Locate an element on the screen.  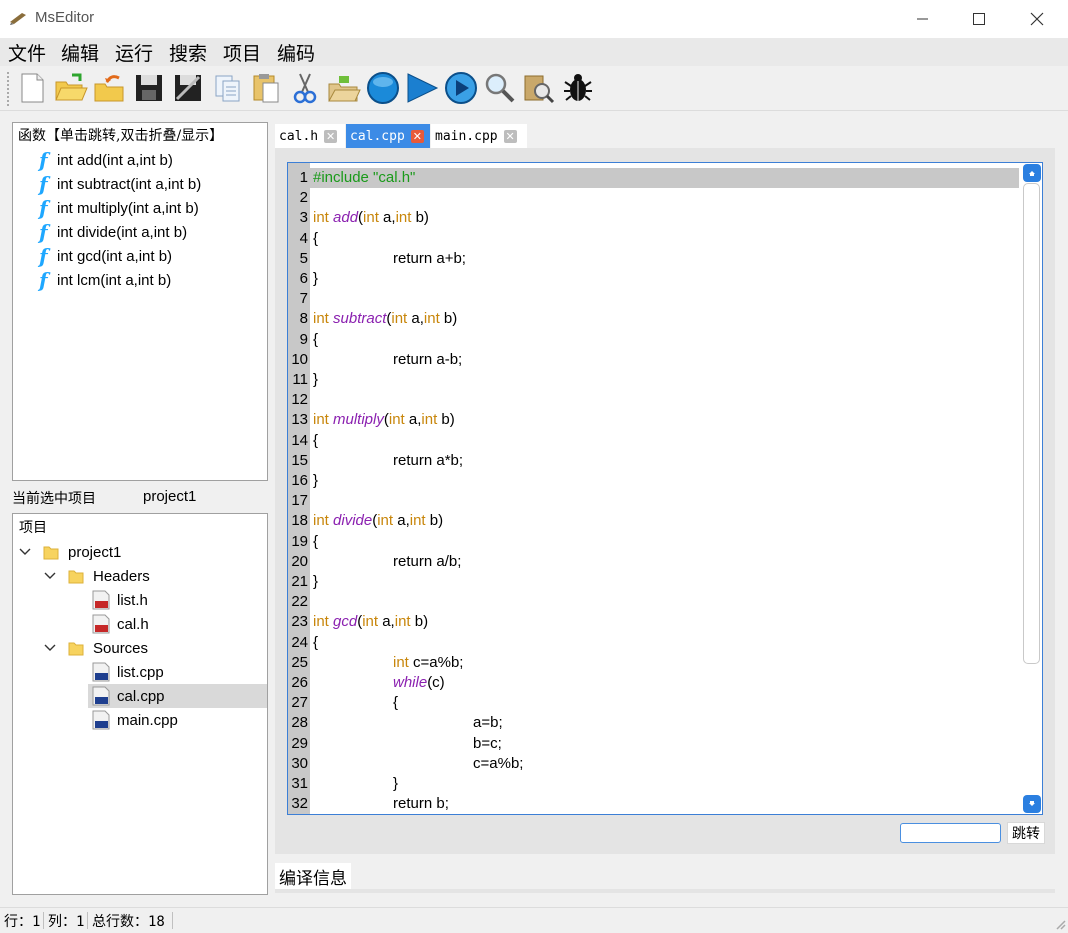
compile-info-panel is located at coordinates (665, 891).